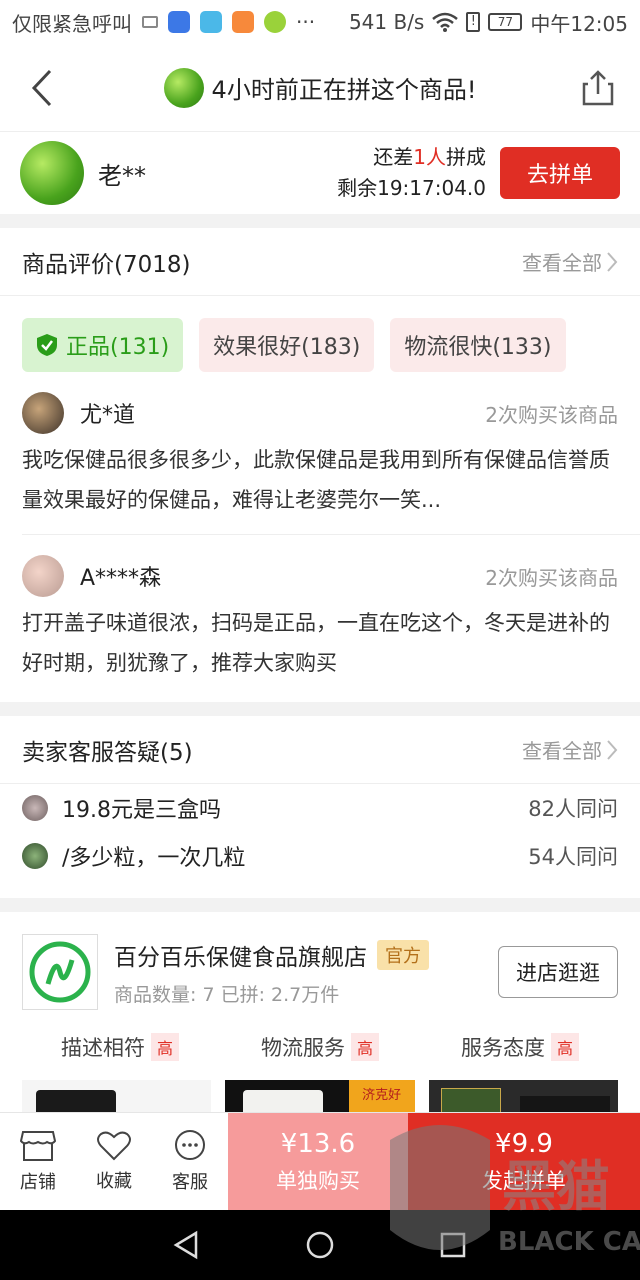 The width and height of the screenshot is (640, 1280). What do you see at coordinates (190, 1182) in the screenshot?
I see `tab-label: 客服` at bounding box center [190, 1182].